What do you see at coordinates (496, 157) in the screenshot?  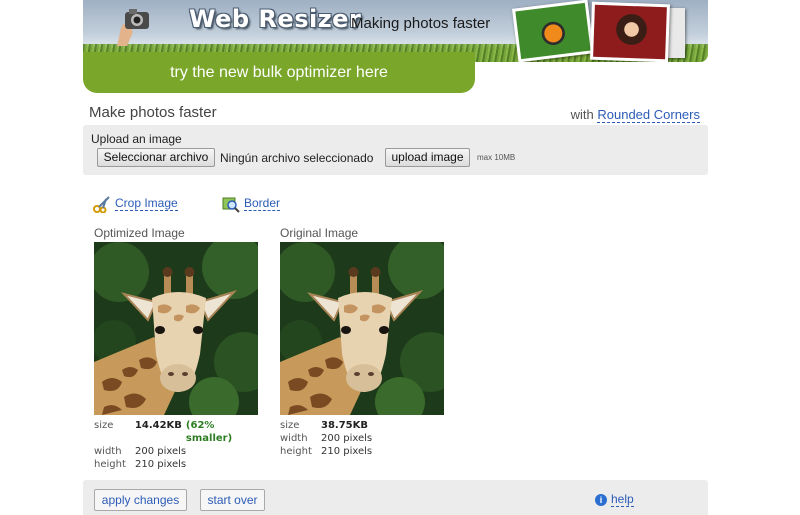 I see `max-size-note: max 10MB` at bounding box center [496, 157].